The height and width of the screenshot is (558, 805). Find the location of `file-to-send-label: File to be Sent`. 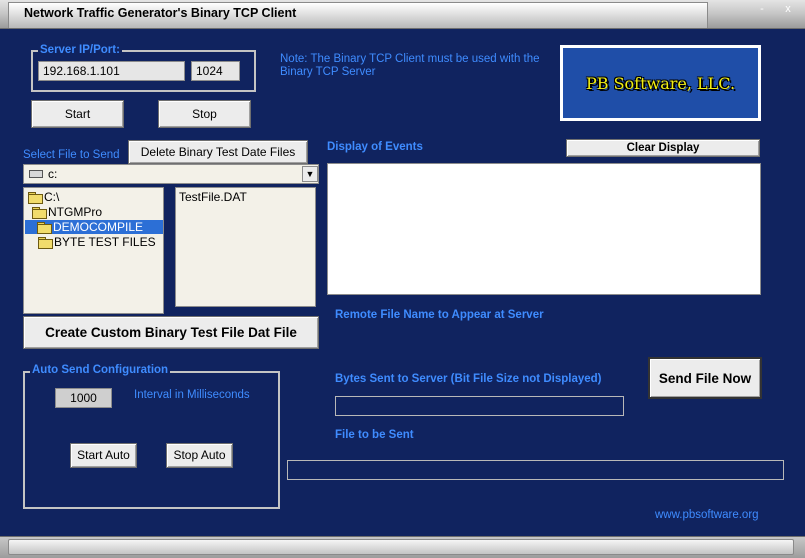

file-to-send-label: File to be Sent is located at coordinates (374, 435).